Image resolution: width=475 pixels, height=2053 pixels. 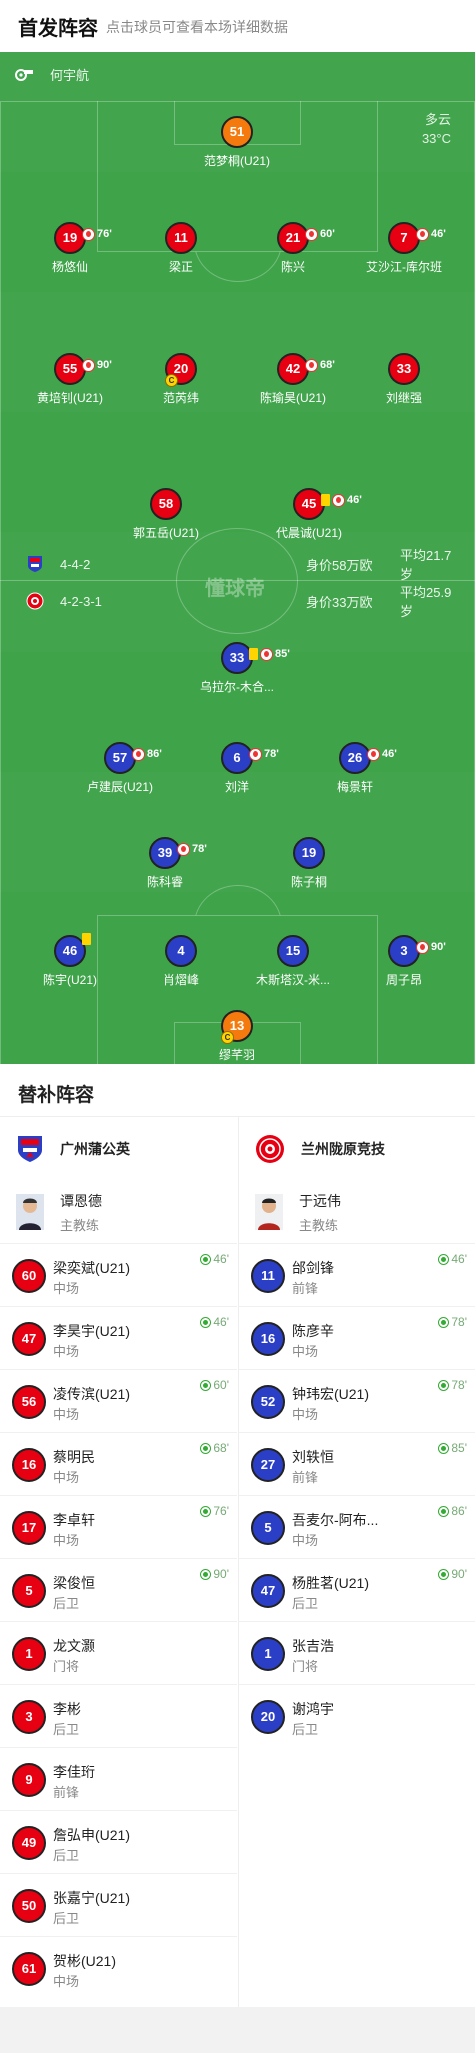 I want to click on substitute-row: 20 谢鸿宇 后卫, so click(x=357, y=1715).